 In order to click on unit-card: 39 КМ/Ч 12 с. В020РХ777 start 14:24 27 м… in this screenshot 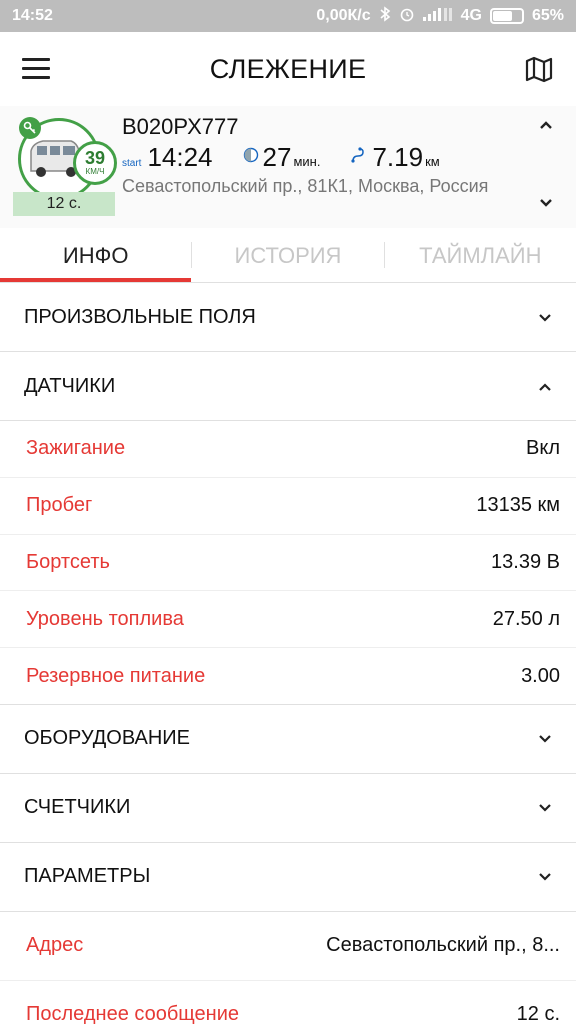, I will do `click(288, 167)`.